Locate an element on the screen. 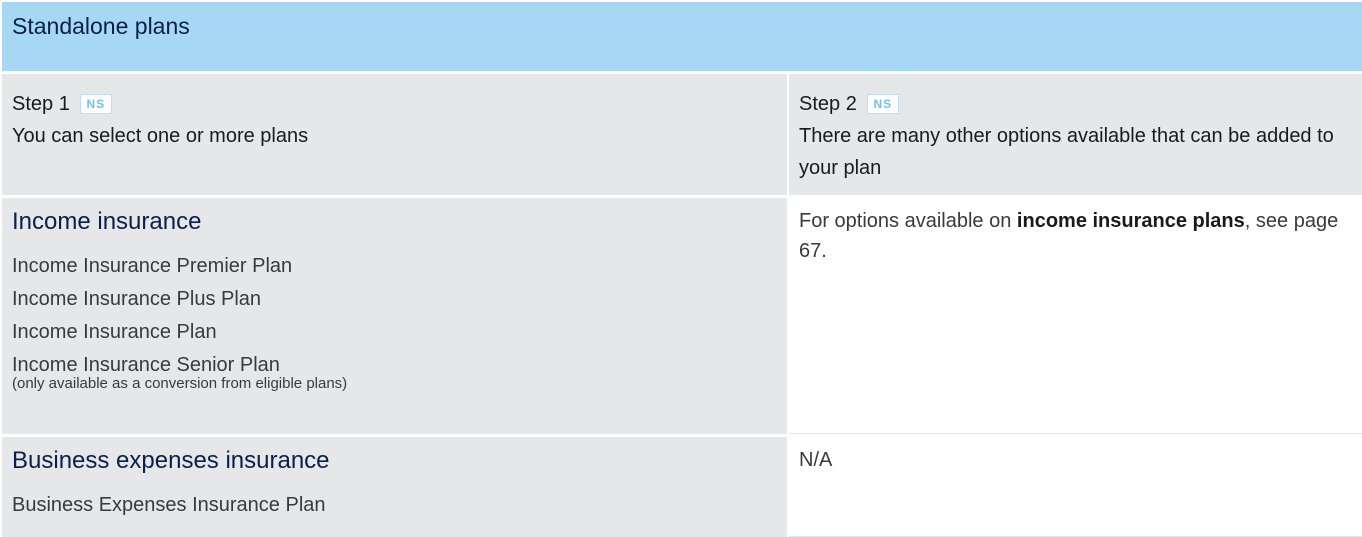  category-title: Income insurance is located at coordinates (107, 221).